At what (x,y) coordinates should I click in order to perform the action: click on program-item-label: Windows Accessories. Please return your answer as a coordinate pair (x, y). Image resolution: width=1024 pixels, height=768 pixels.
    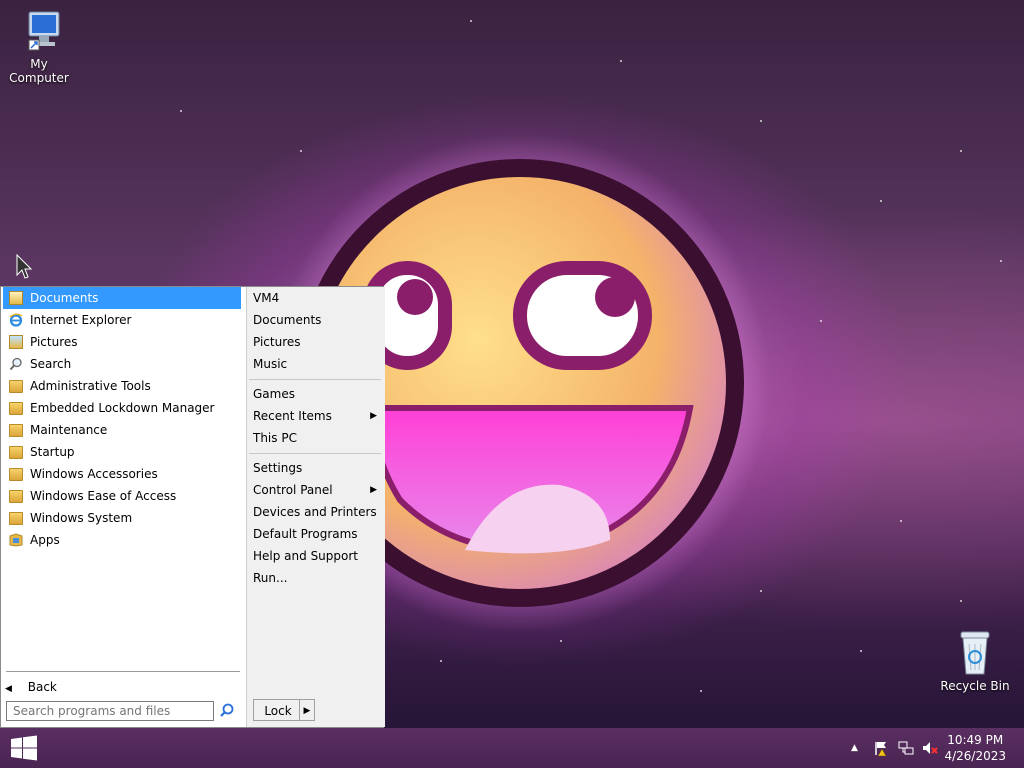
    Looking at the image, I should click on (94, 474).